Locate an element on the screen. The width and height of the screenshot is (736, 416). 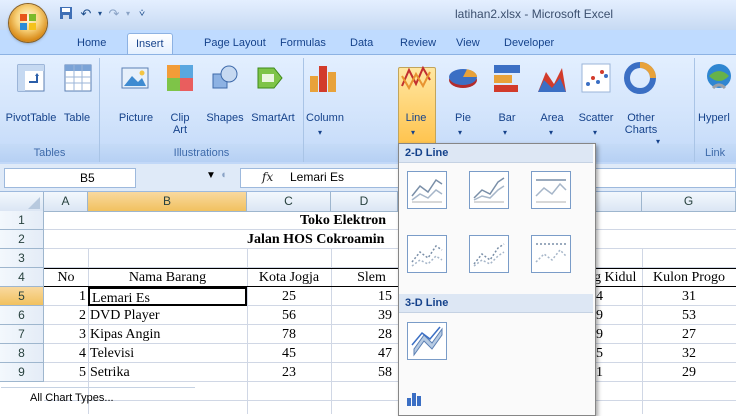
row-header-7: 7 is located at coordinates (22, 334).